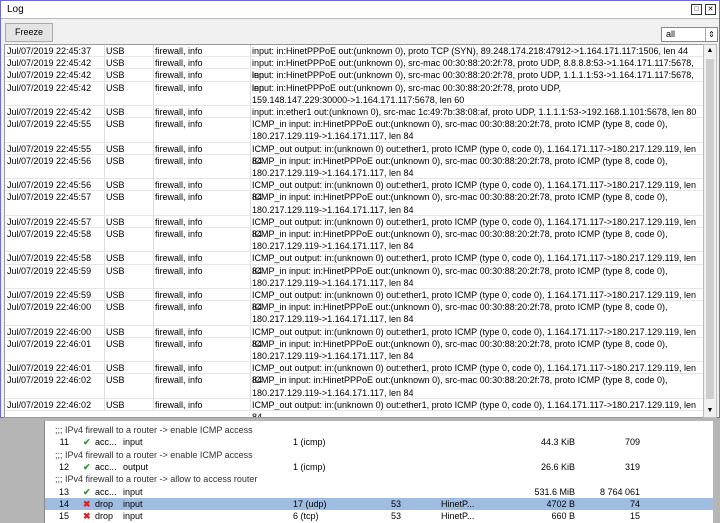 The width and height of the screenshot is (720, 523). Describe the element at coordinates (396, 503) in the screenshot. I see `rule-port: 53` at that location.